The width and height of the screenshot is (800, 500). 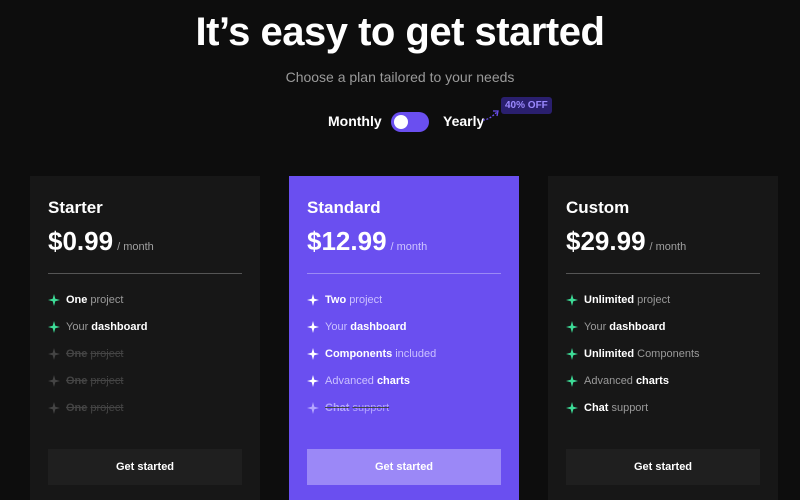 I want to click on plan-name: Starter, so click(x=75, y=207).